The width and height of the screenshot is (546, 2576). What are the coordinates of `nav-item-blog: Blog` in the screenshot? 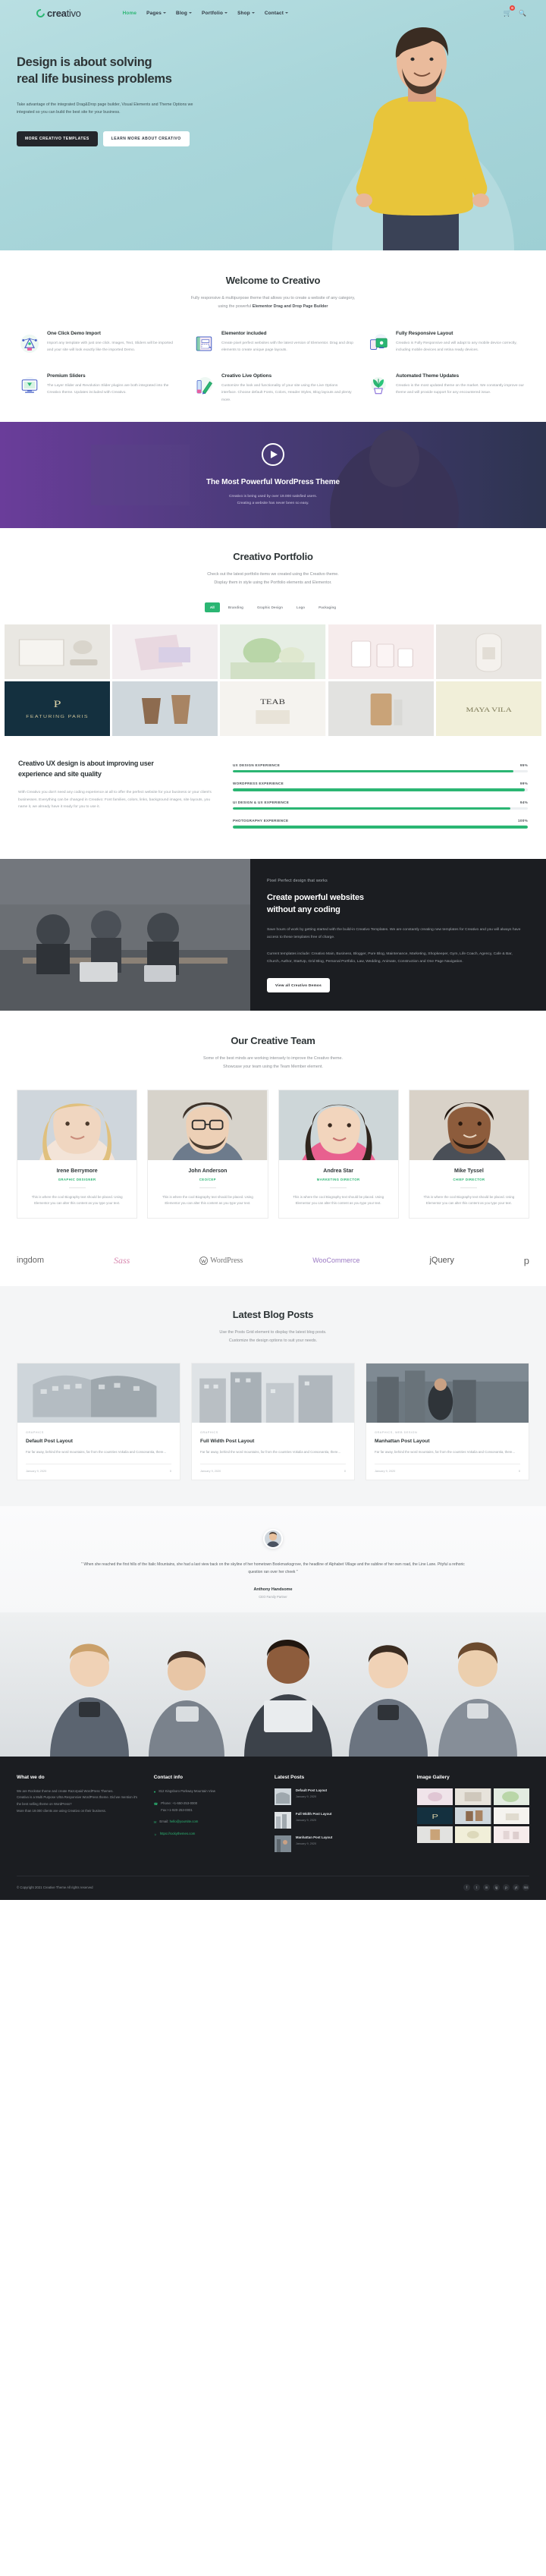 It's located at (184, 13).